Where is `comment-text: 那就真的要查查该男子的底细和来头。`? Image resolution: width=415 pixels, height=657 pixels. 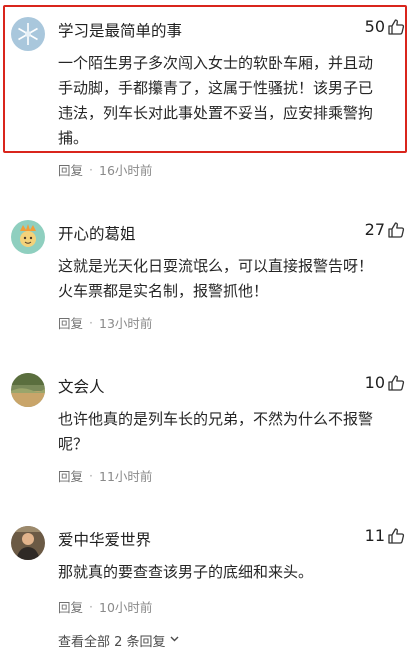 comment-text: 那就真的要查查该男子的底细和来头。 is located at coordinates (228, 572).